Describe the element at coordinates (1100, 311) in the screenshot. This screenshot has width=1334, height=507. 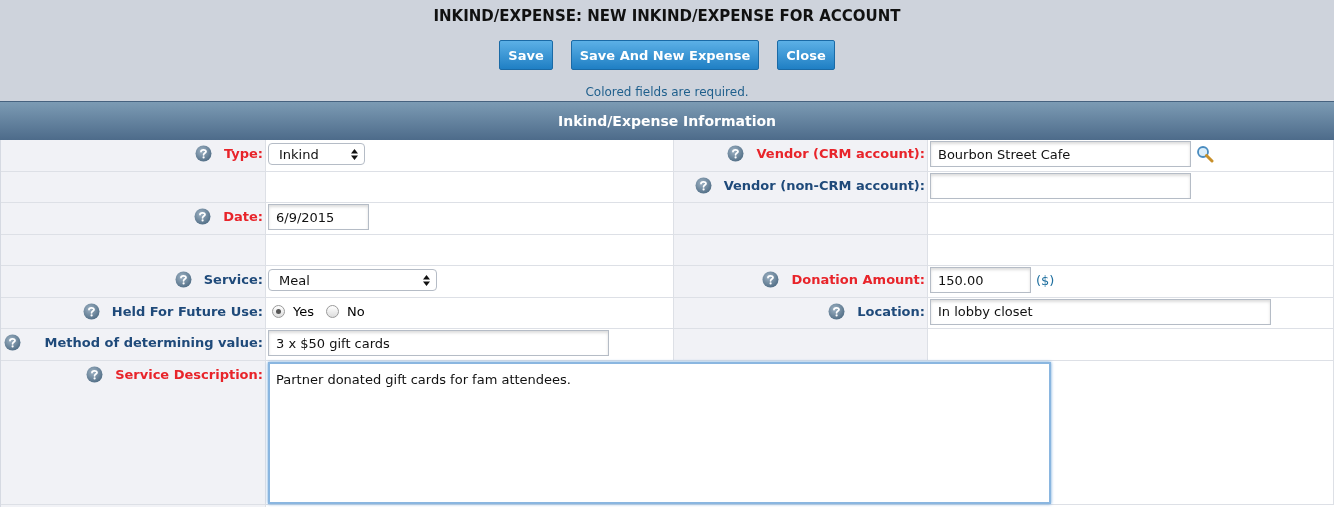
I see `input-field: In lobby closet` at that location.